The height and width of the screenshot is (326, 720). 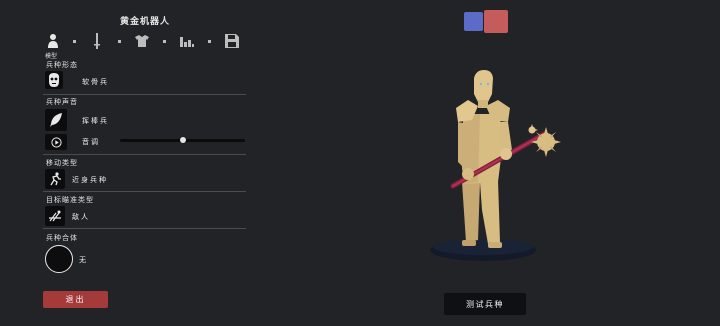 I want to click on target-icon, so click(x=55, y=216).